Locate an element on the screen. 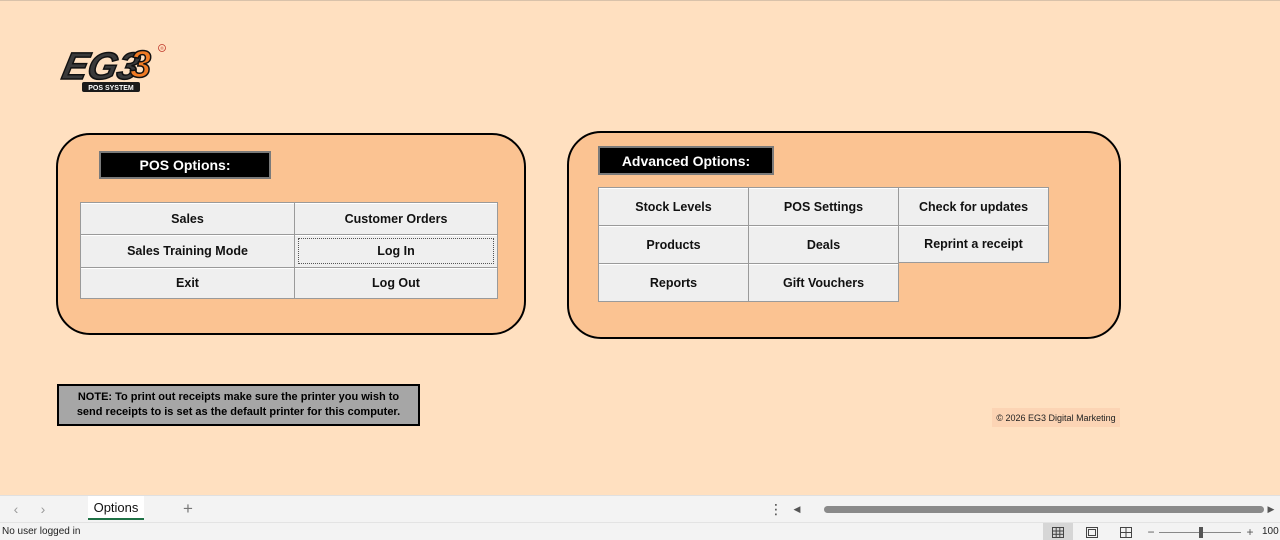 This screenshot has height=540, width=1280. sheet-tab-bar: ‹ › Options + ⋮ ◀ ▶ is located at coordinates (640, 508).